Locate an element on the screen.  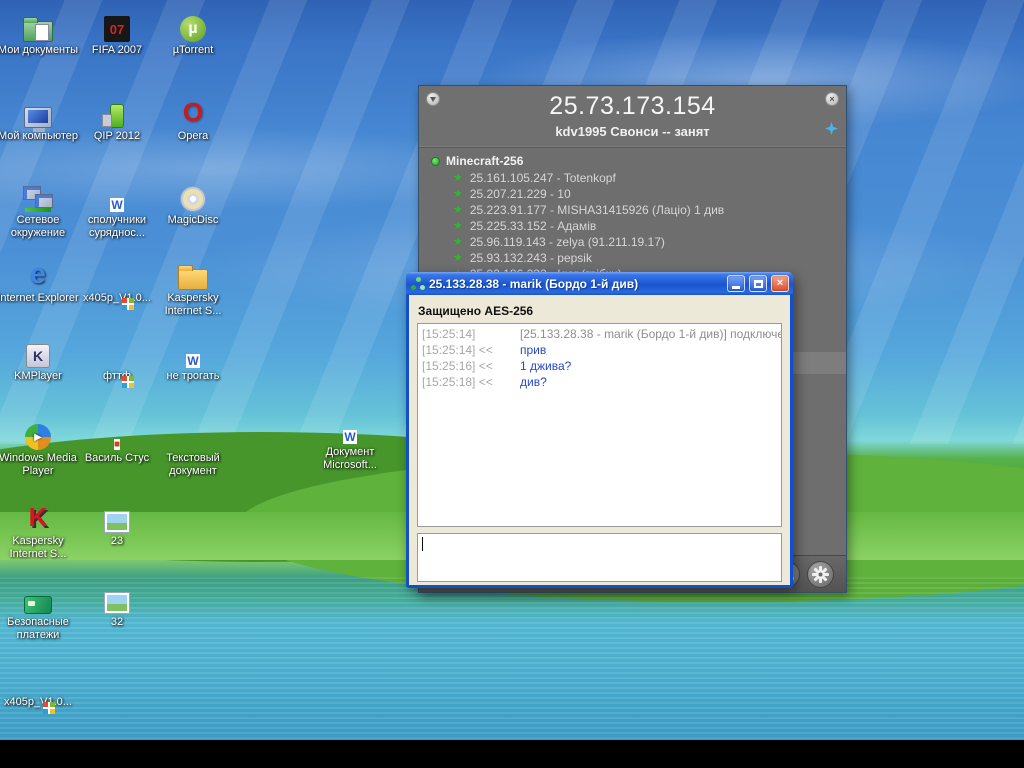
member-row: ★ 25.161.105.247 - Totenkopf is located at coordinates (632, 178).